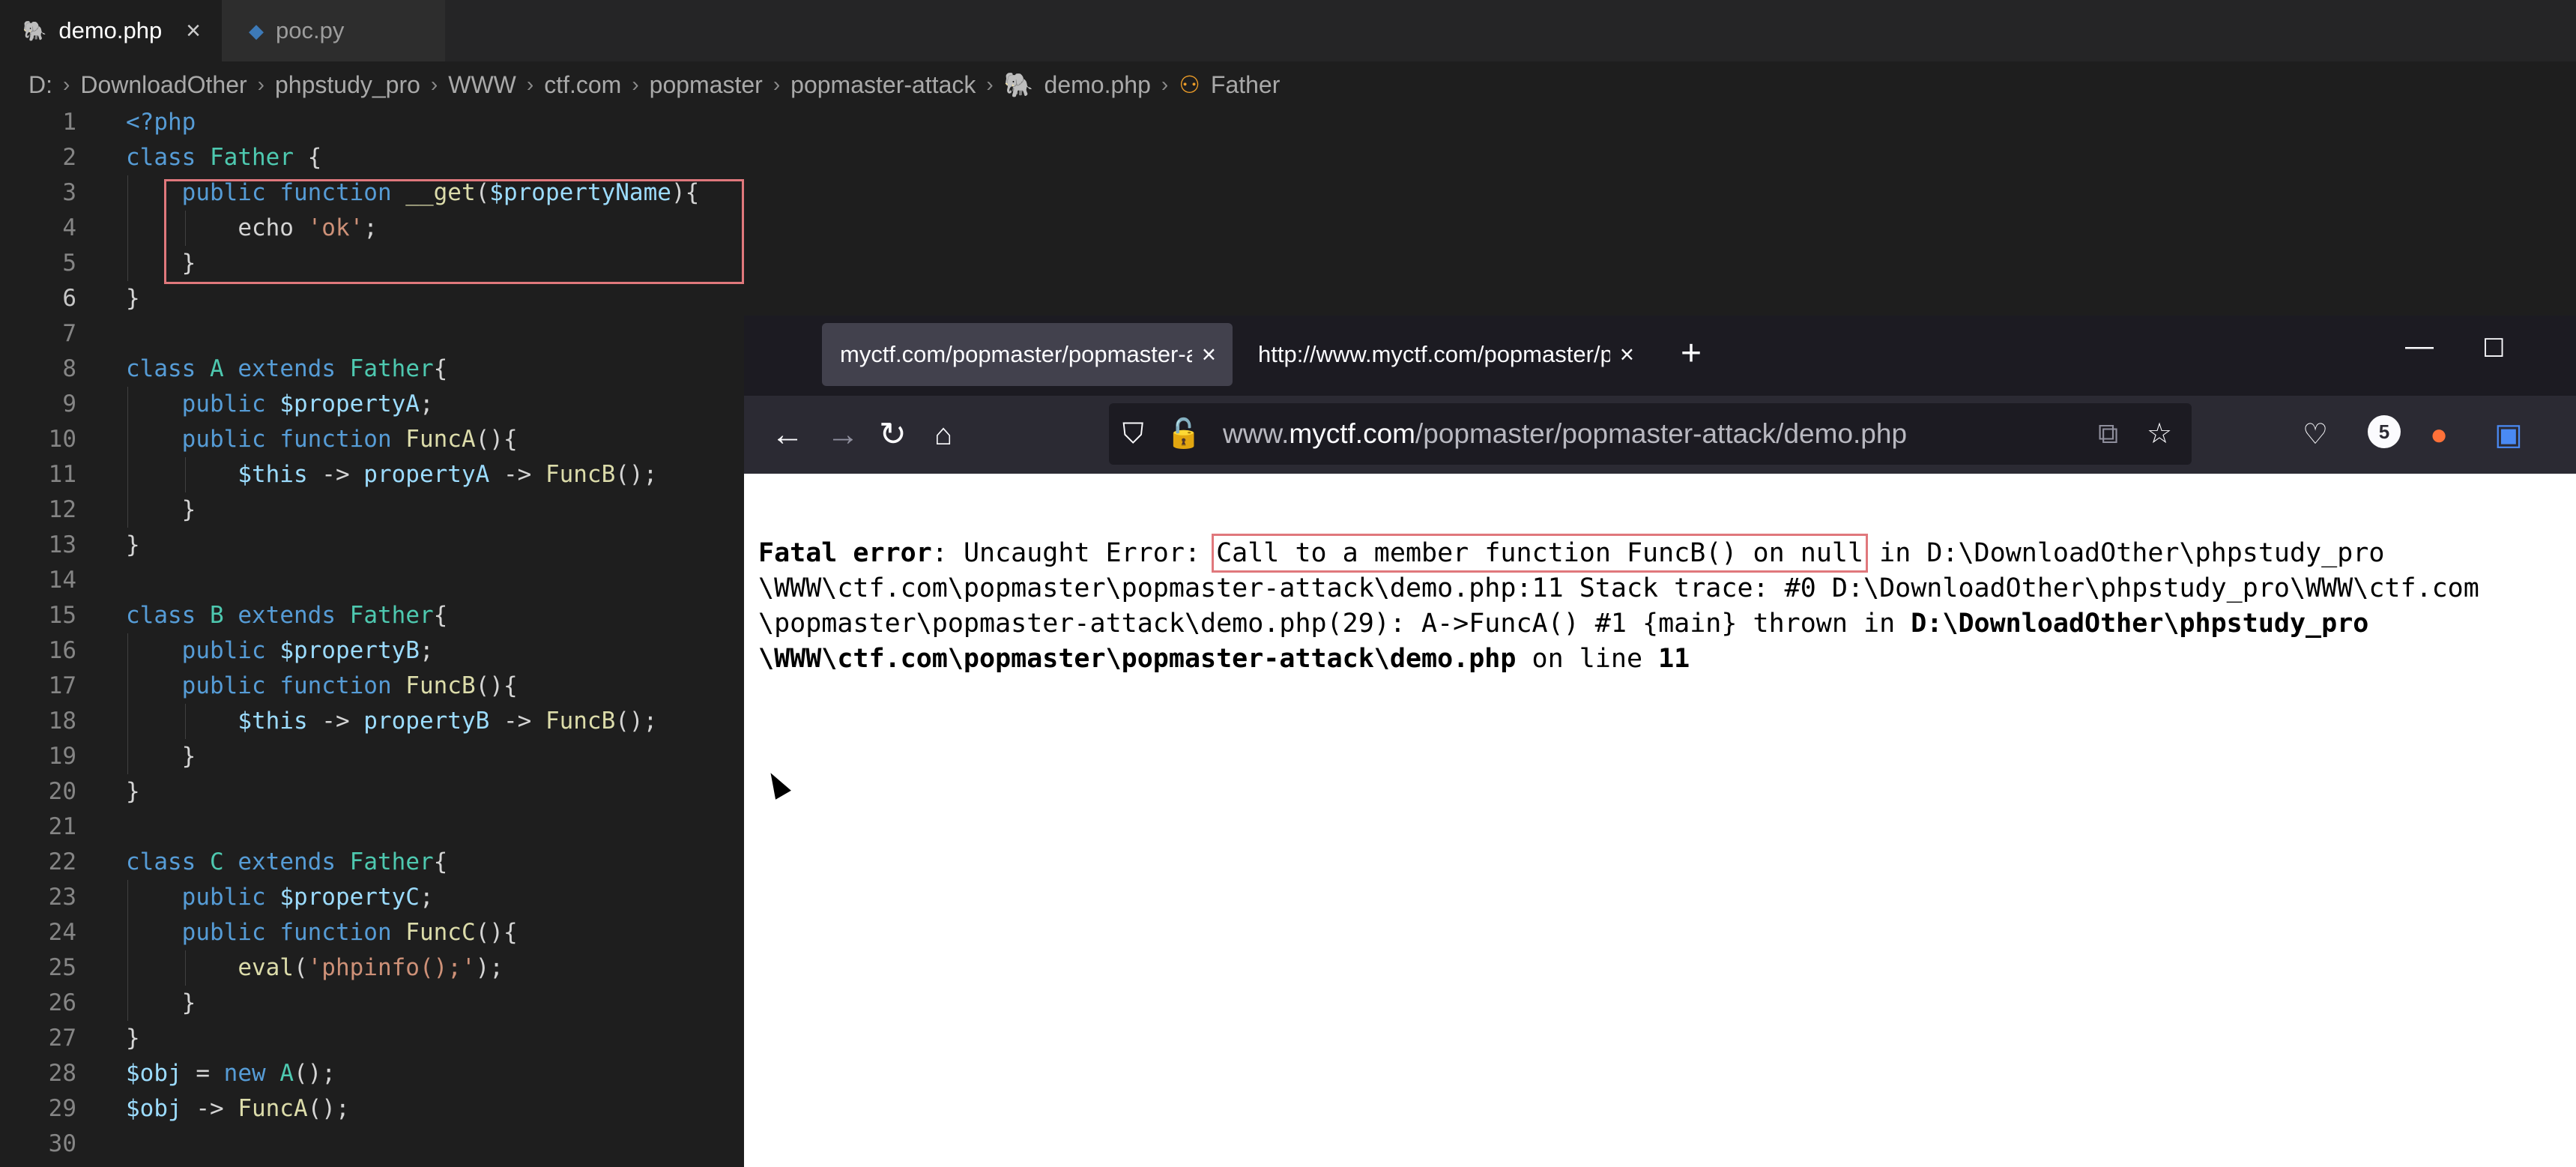 The height and width of the screenshot is (1167, 2576). Describe the element at coordinates (101, 298) in the screenshot. I see `code-line: 6}` at that location.